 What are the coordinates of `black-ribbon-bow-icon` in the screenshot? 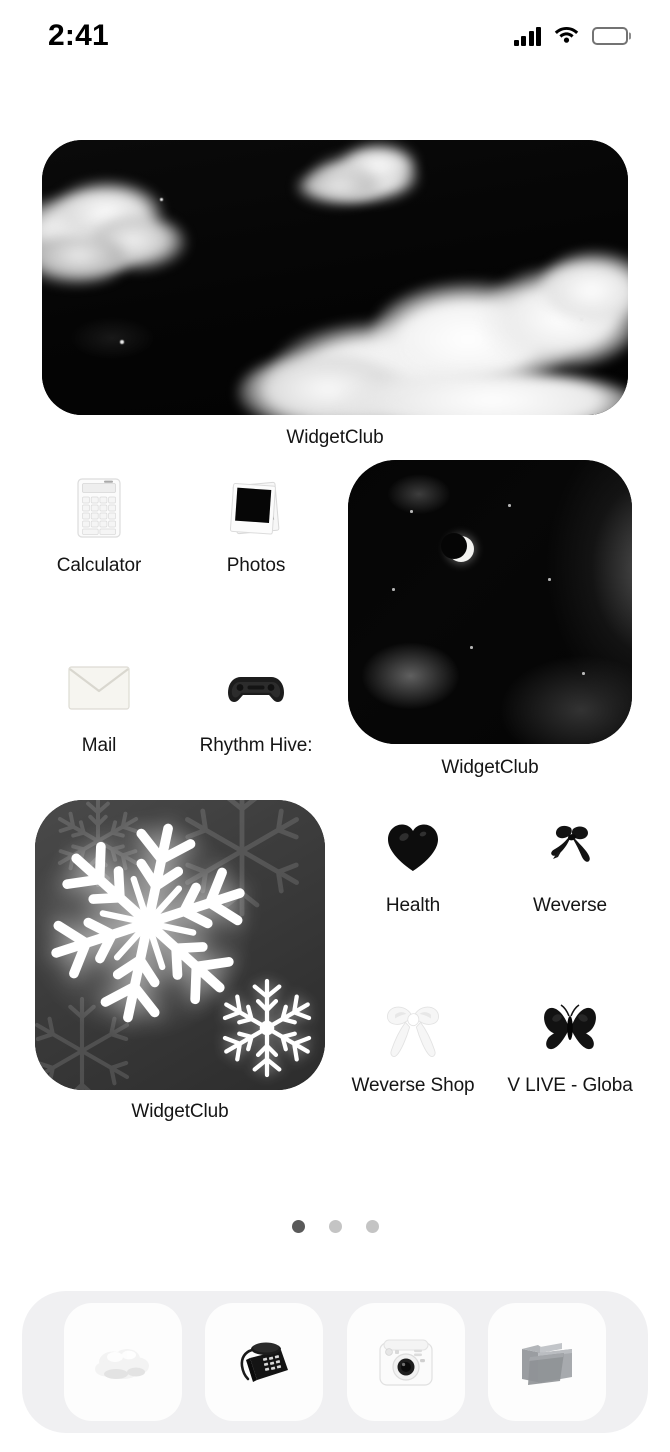 It's located at (570, 848).